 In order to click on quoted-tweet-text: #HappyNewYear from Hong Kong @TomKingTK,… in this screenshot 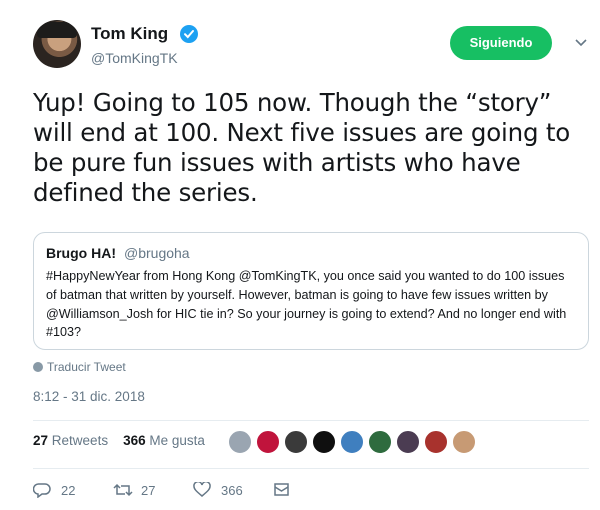, I will do `click(306, 304)`.